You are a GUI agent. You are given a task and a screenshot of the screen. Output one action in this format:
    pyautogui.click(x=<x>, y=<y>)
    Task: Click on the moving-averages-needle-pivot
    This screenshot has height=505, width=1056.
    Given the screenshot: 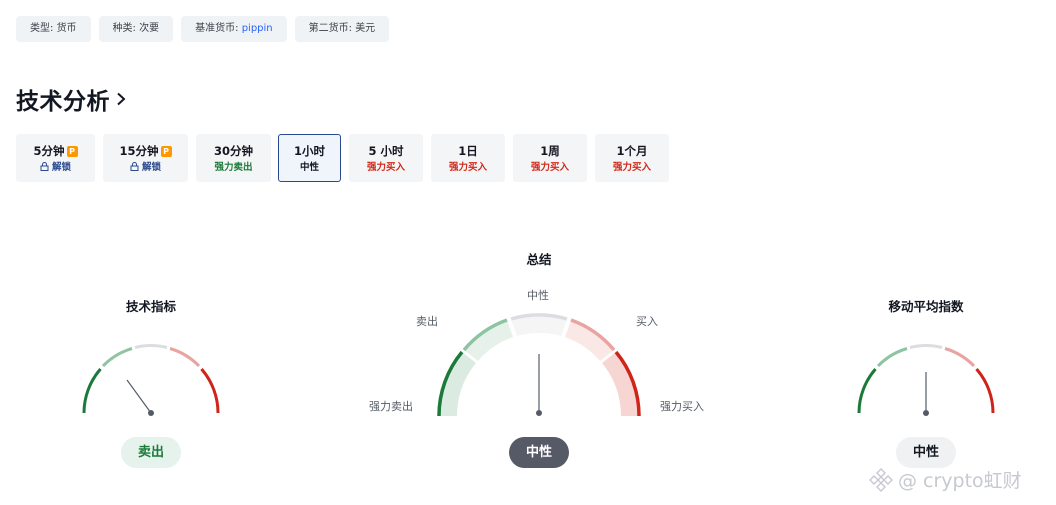 What is the action you would take?
    pyautogui.click(x=926, y=413)
    